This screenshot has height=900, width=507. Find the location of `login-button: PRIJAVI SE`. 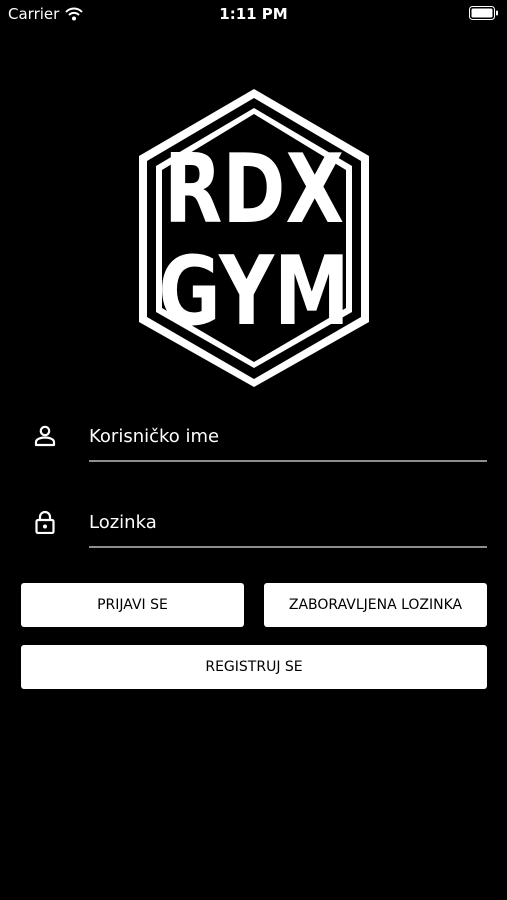

login-button: PRIJAVI SE is located at coordinates (132, 605).